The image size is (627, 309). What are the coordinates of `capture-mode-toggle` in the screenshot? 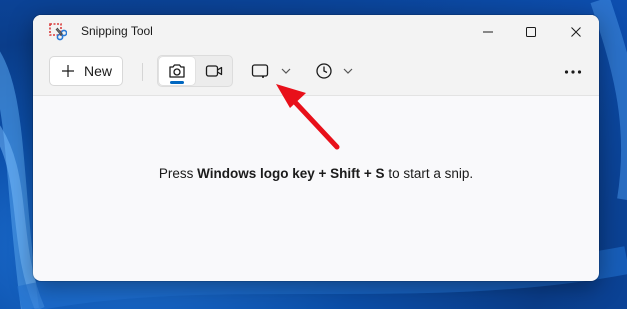 It's located at (195, 71).